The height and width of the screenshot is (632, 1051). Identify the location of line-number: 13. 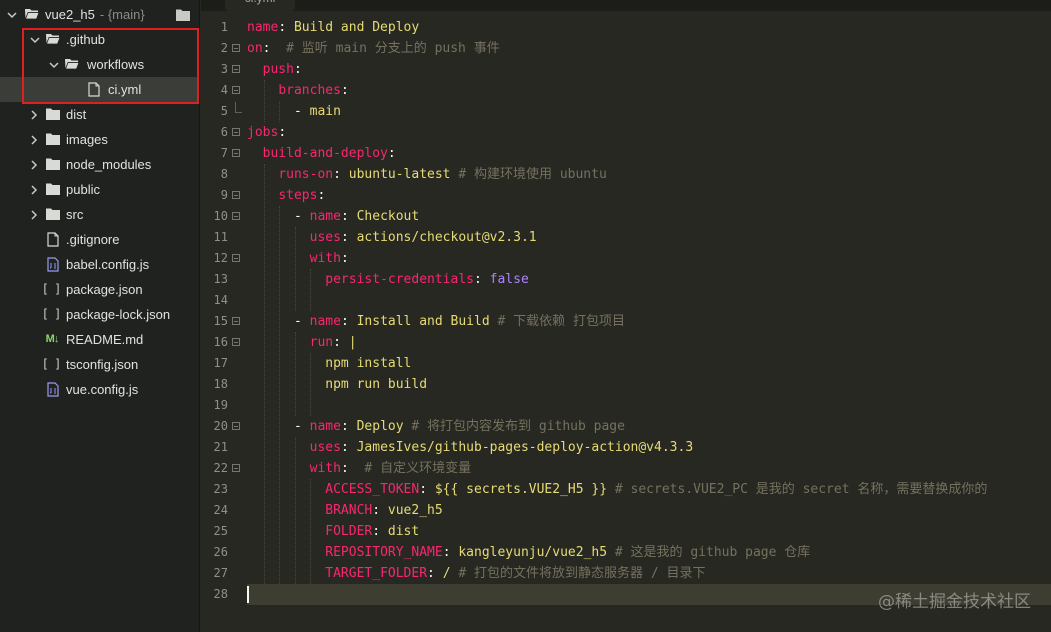
(220, 279).